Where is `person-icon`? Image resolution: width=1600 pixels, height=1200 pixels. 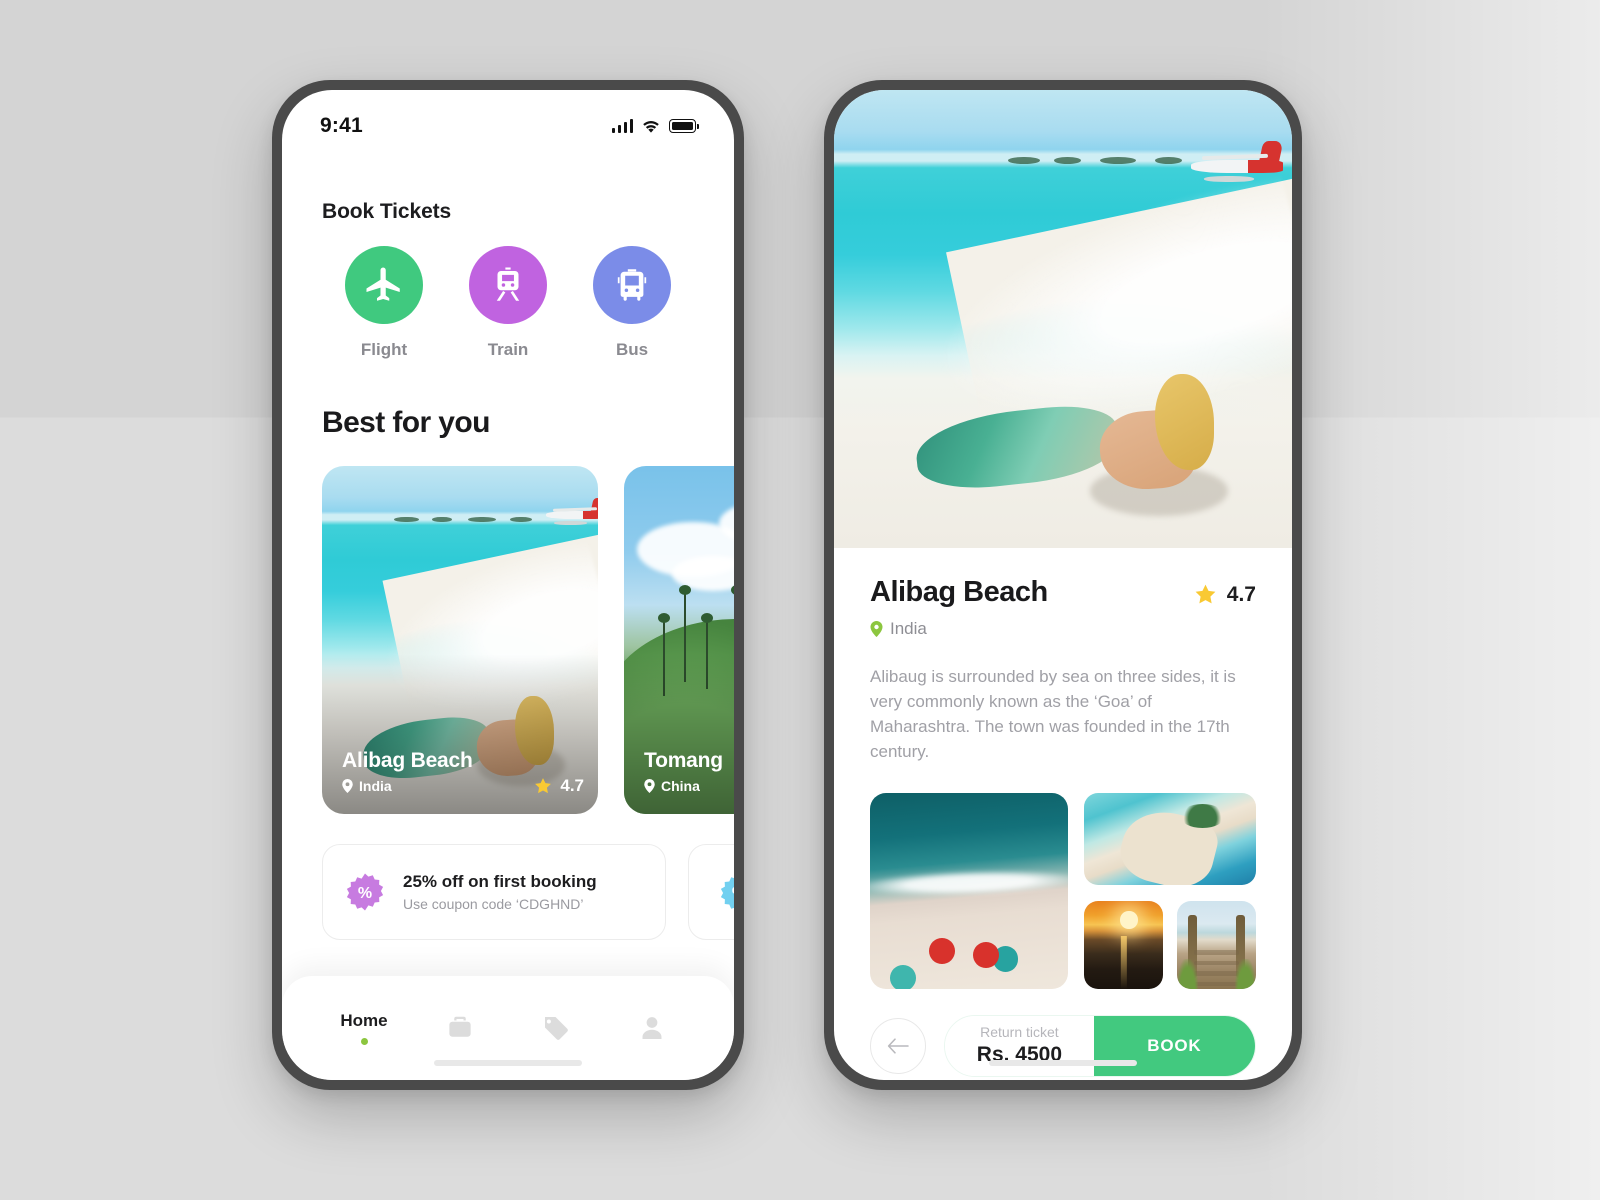 person-icon is located at coordinates (652, 1028).